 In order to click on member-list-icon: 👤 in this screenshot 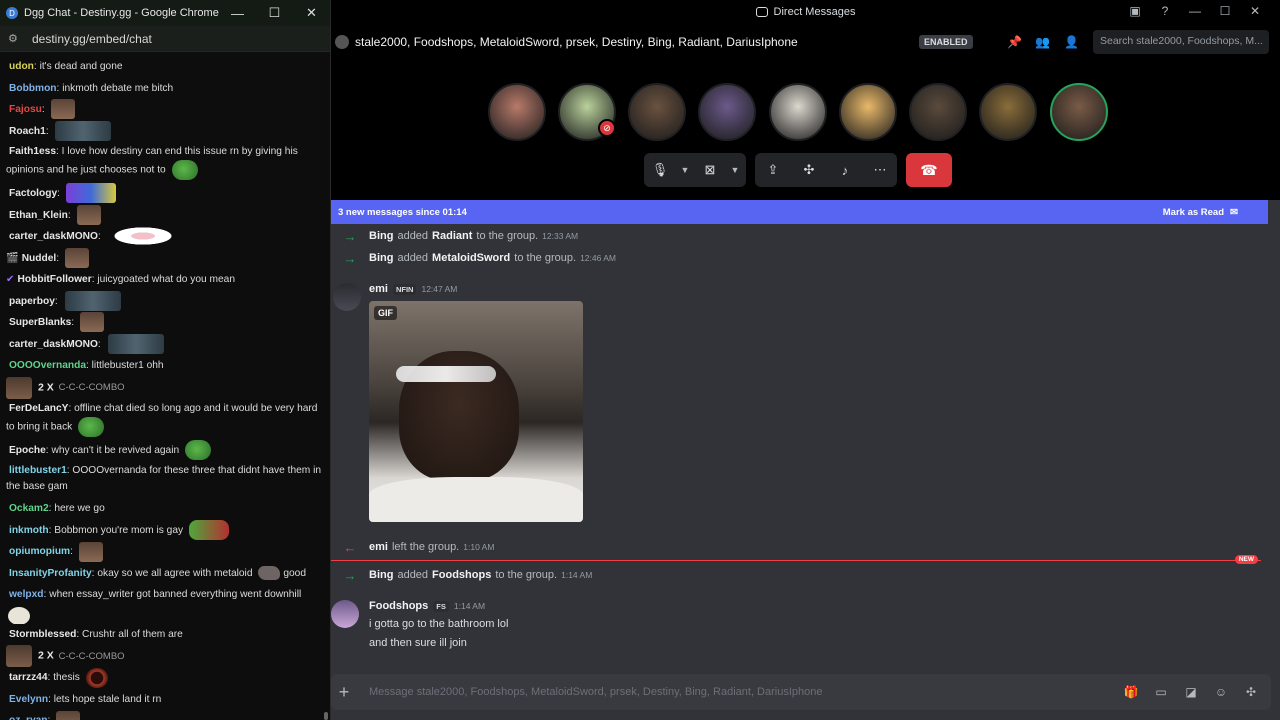, I will do `click(1071, 42)`.